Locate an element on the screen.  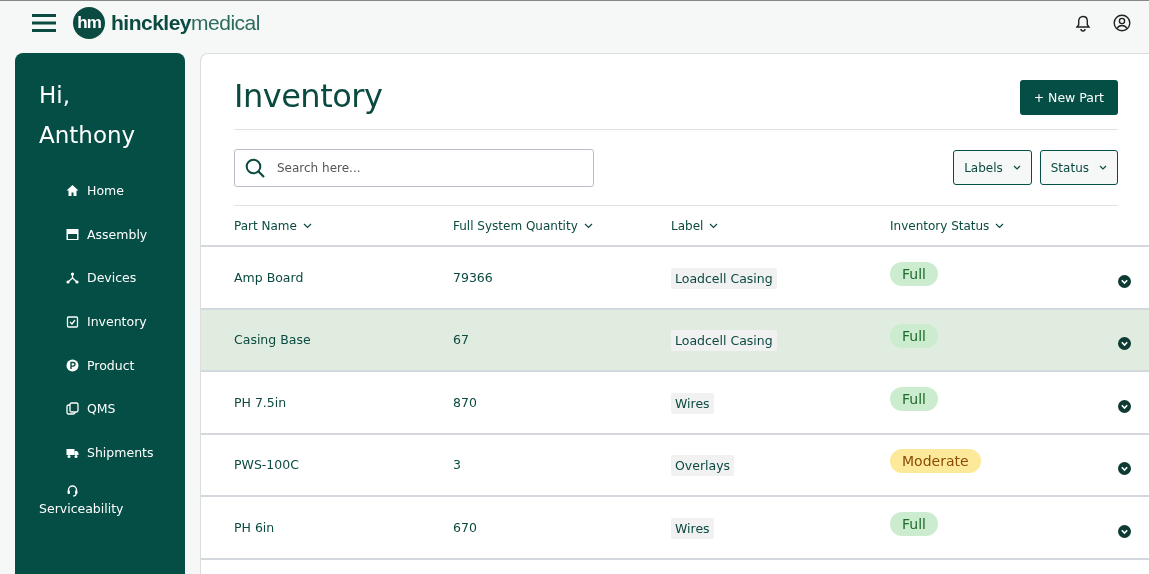
column-header: Label is located at coordinates (780, 225).